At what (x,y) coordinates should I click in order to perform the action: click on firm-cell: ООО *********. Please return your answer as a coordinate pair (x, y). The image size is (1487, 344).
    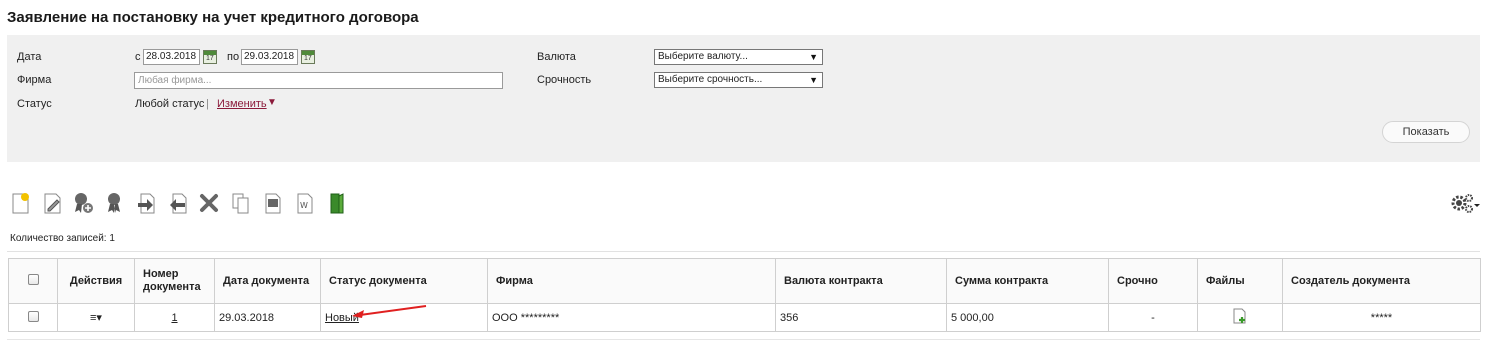
    Looking at the image, I should click on (631, 317).